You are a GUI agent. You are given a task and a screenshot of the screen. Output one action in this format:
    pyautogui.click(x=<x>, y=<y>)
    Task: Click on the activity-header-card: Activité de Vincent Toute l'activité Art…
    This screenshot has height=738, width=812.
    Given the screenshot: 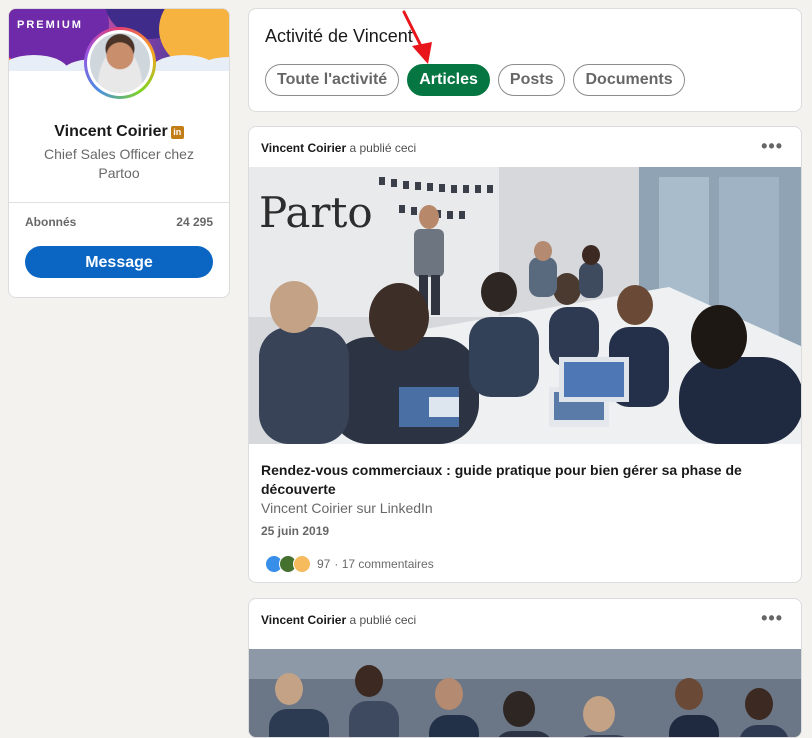 What is the action you would take?
    pyautogui.click(x=525, y=60)
    